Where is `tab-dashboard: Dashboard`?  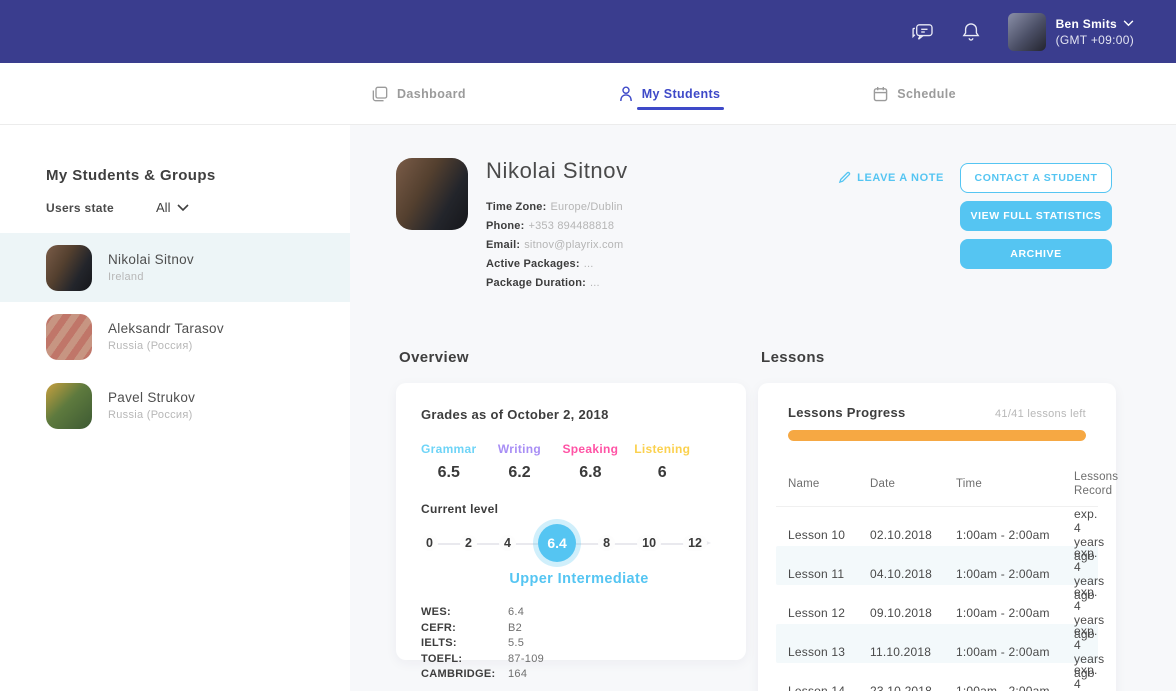 tab-dashboard: Dashboard is located at coordinates (419, 93).